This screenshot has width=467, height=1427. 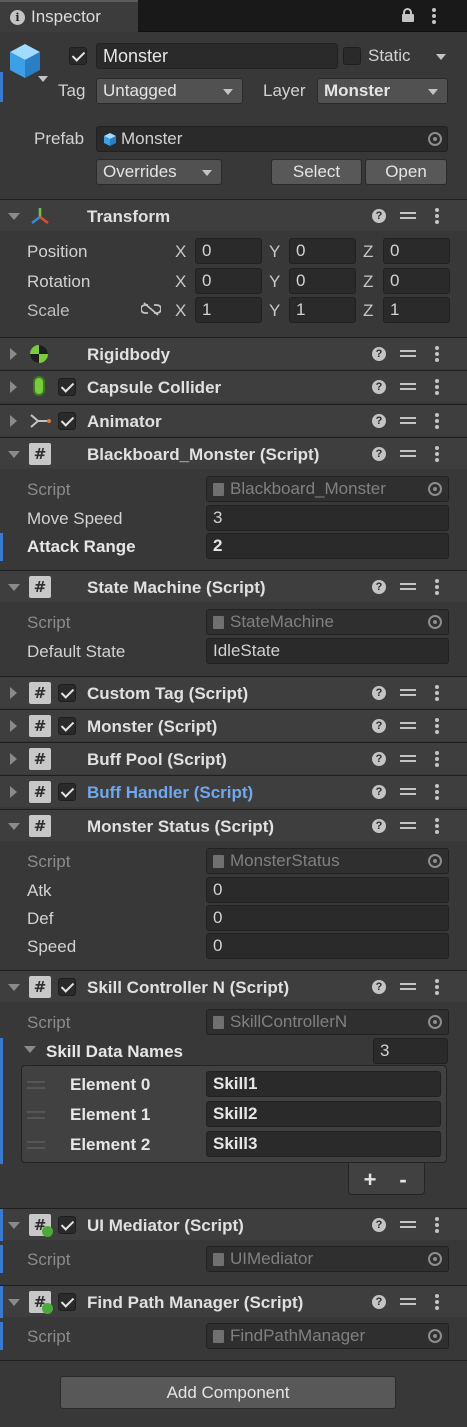 I want to click on add-element-button: +, so click(x=370, y=1180).